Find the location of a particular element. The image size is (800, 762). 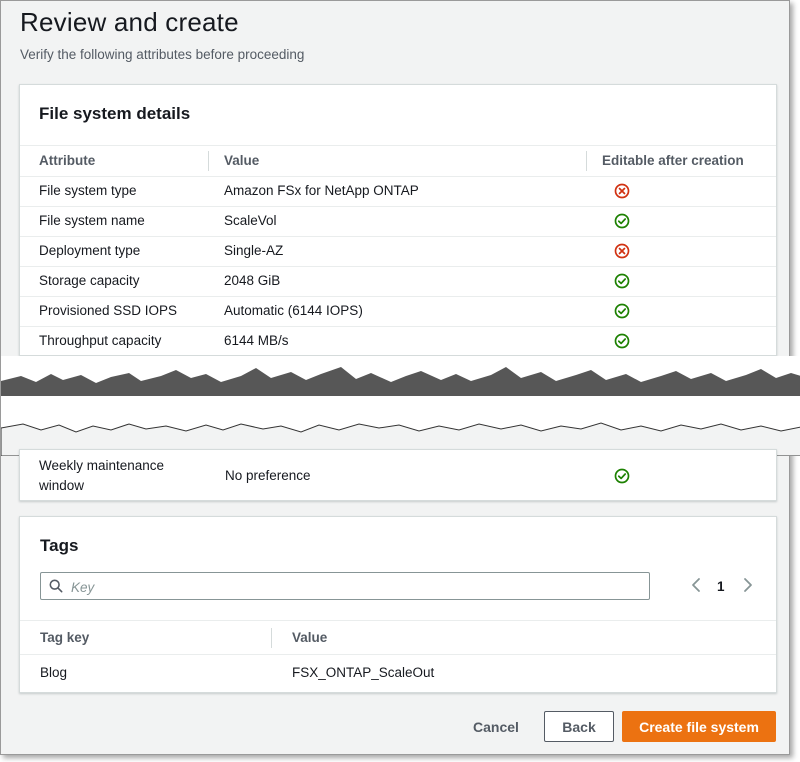

attribute-cell: Provisioned SSD IOPS is located at coordinates (108, 310).